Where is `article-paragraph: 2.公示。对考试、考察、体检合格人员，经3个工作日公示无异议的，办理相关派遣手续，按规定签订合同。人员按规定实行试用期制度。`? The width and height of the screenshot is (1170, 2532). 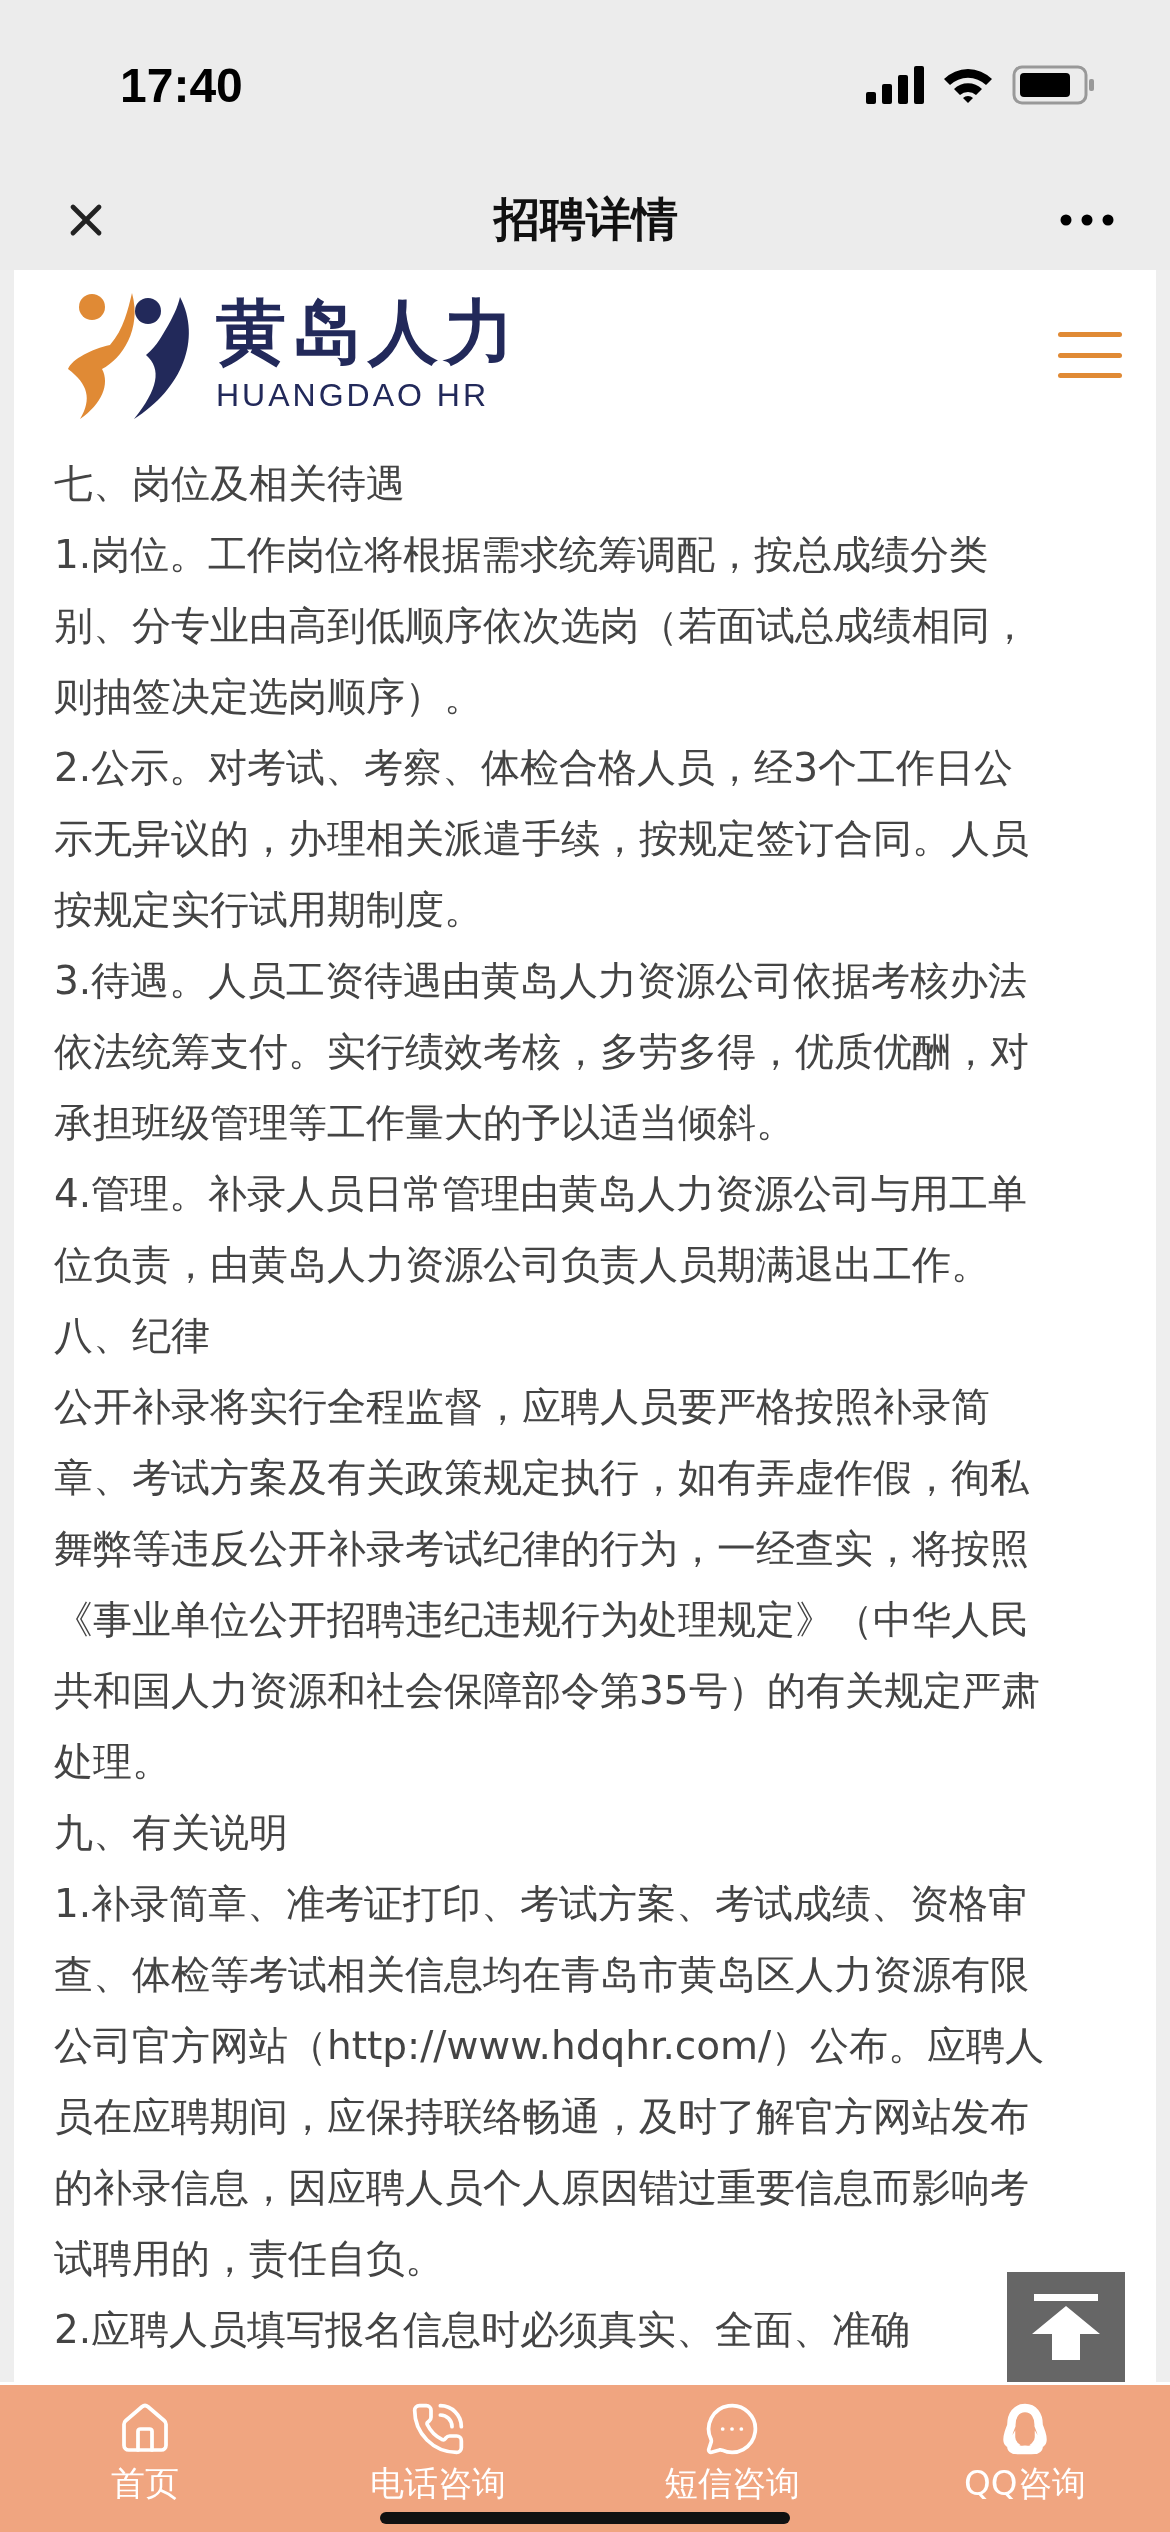
article-paragraph: 2.公示。对考试、考察、体检合格人员，经3个工作日公示无异议的，办理相关派遣手续，按规定签订合同。人员按规定实行试用期制度。 is located at coordinates (542, 839).